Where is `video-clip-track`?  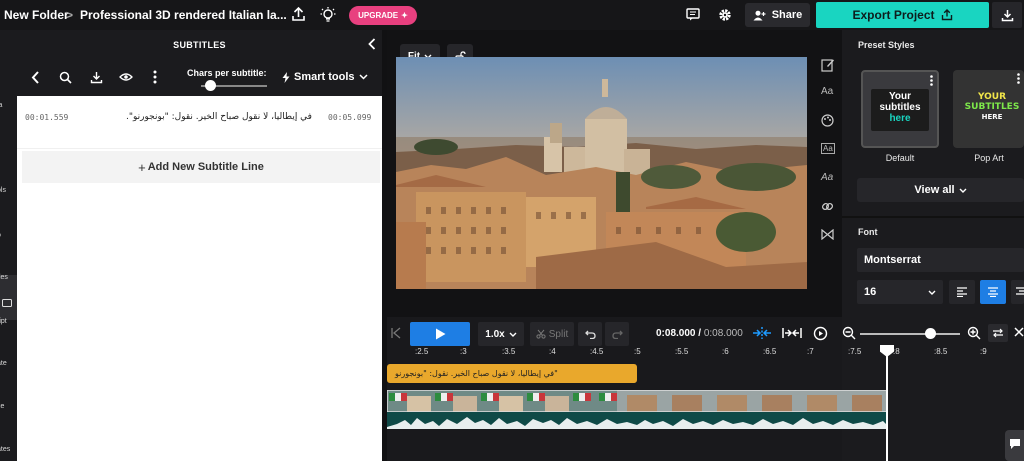
video-clip-track is located at coordinates (637, 401).